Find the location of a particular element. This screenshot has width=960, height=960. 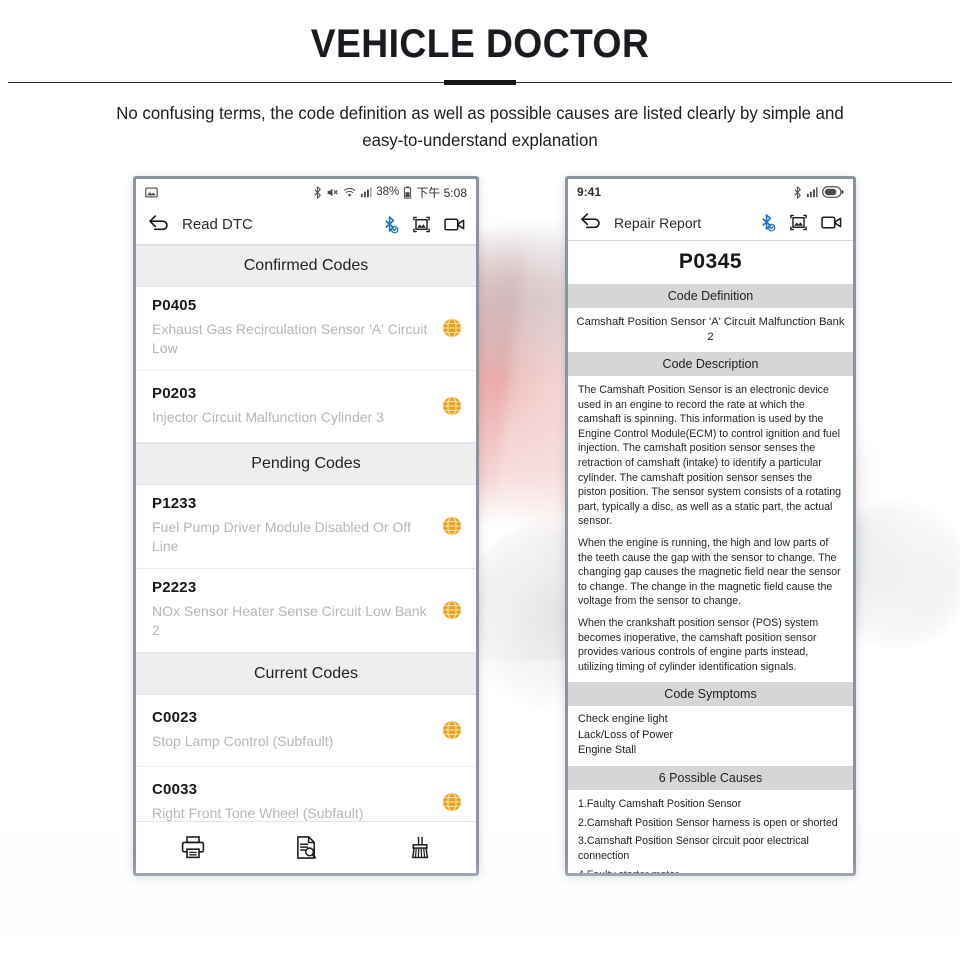

picture-icon is located at coordinates (151, 192).